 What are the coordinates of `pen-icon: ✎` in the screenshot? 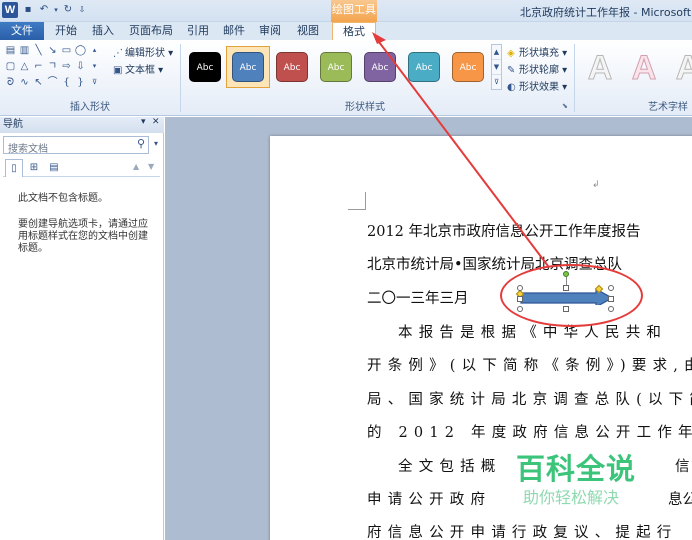 It's located at (511, 70).